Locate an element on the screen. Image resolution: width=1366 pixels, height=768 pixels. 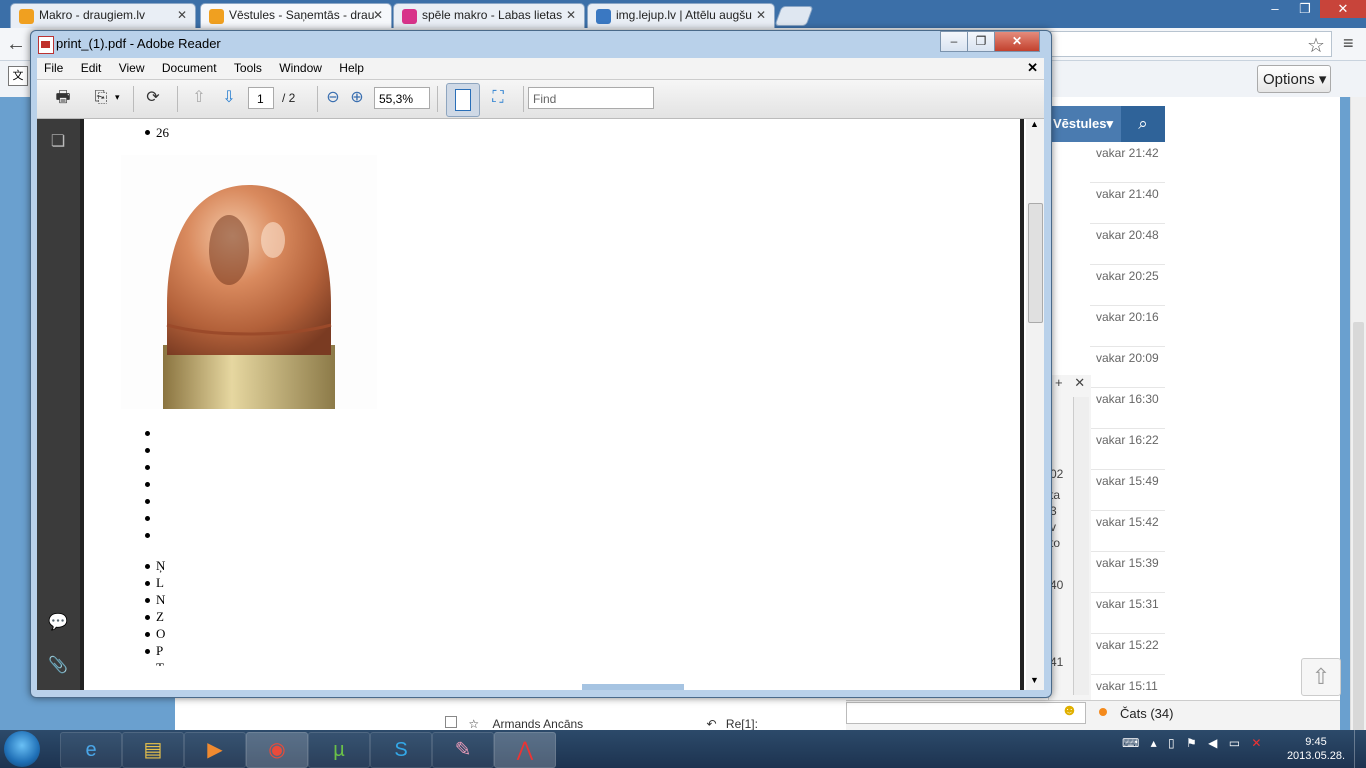
close-document-icon: ✕ is located at coordinates (1032, 68).